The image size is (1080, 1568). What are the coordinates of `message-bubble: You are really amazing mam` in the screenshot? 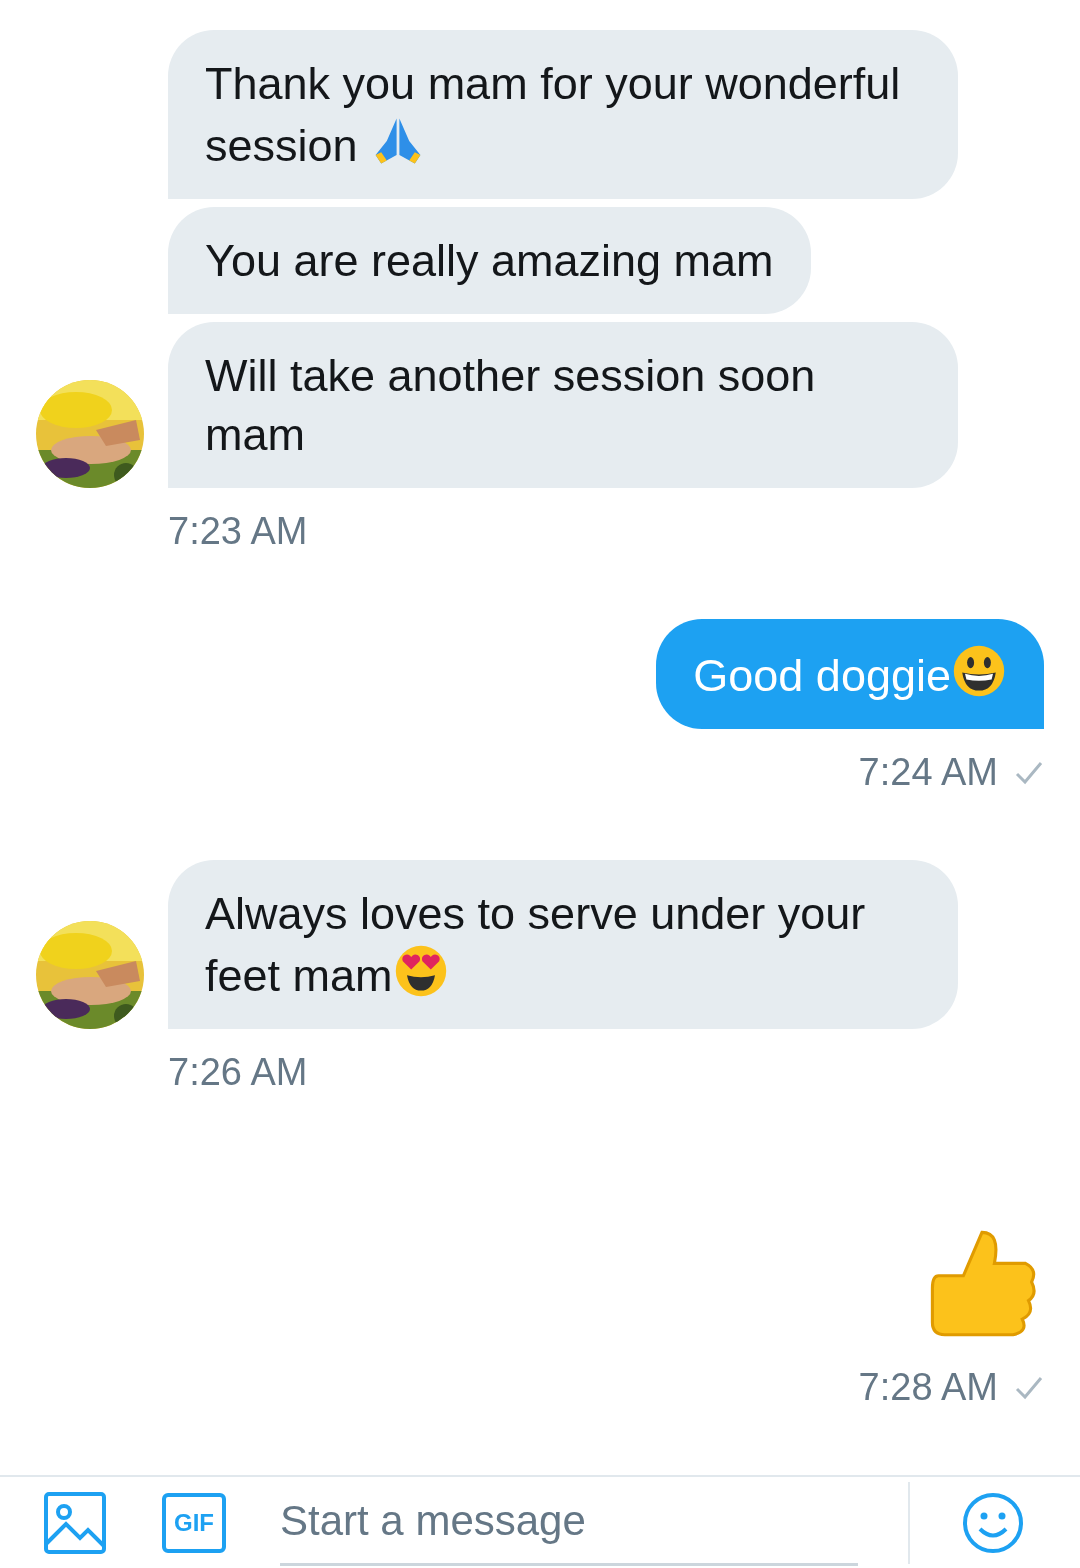 It's located at (489, 260).